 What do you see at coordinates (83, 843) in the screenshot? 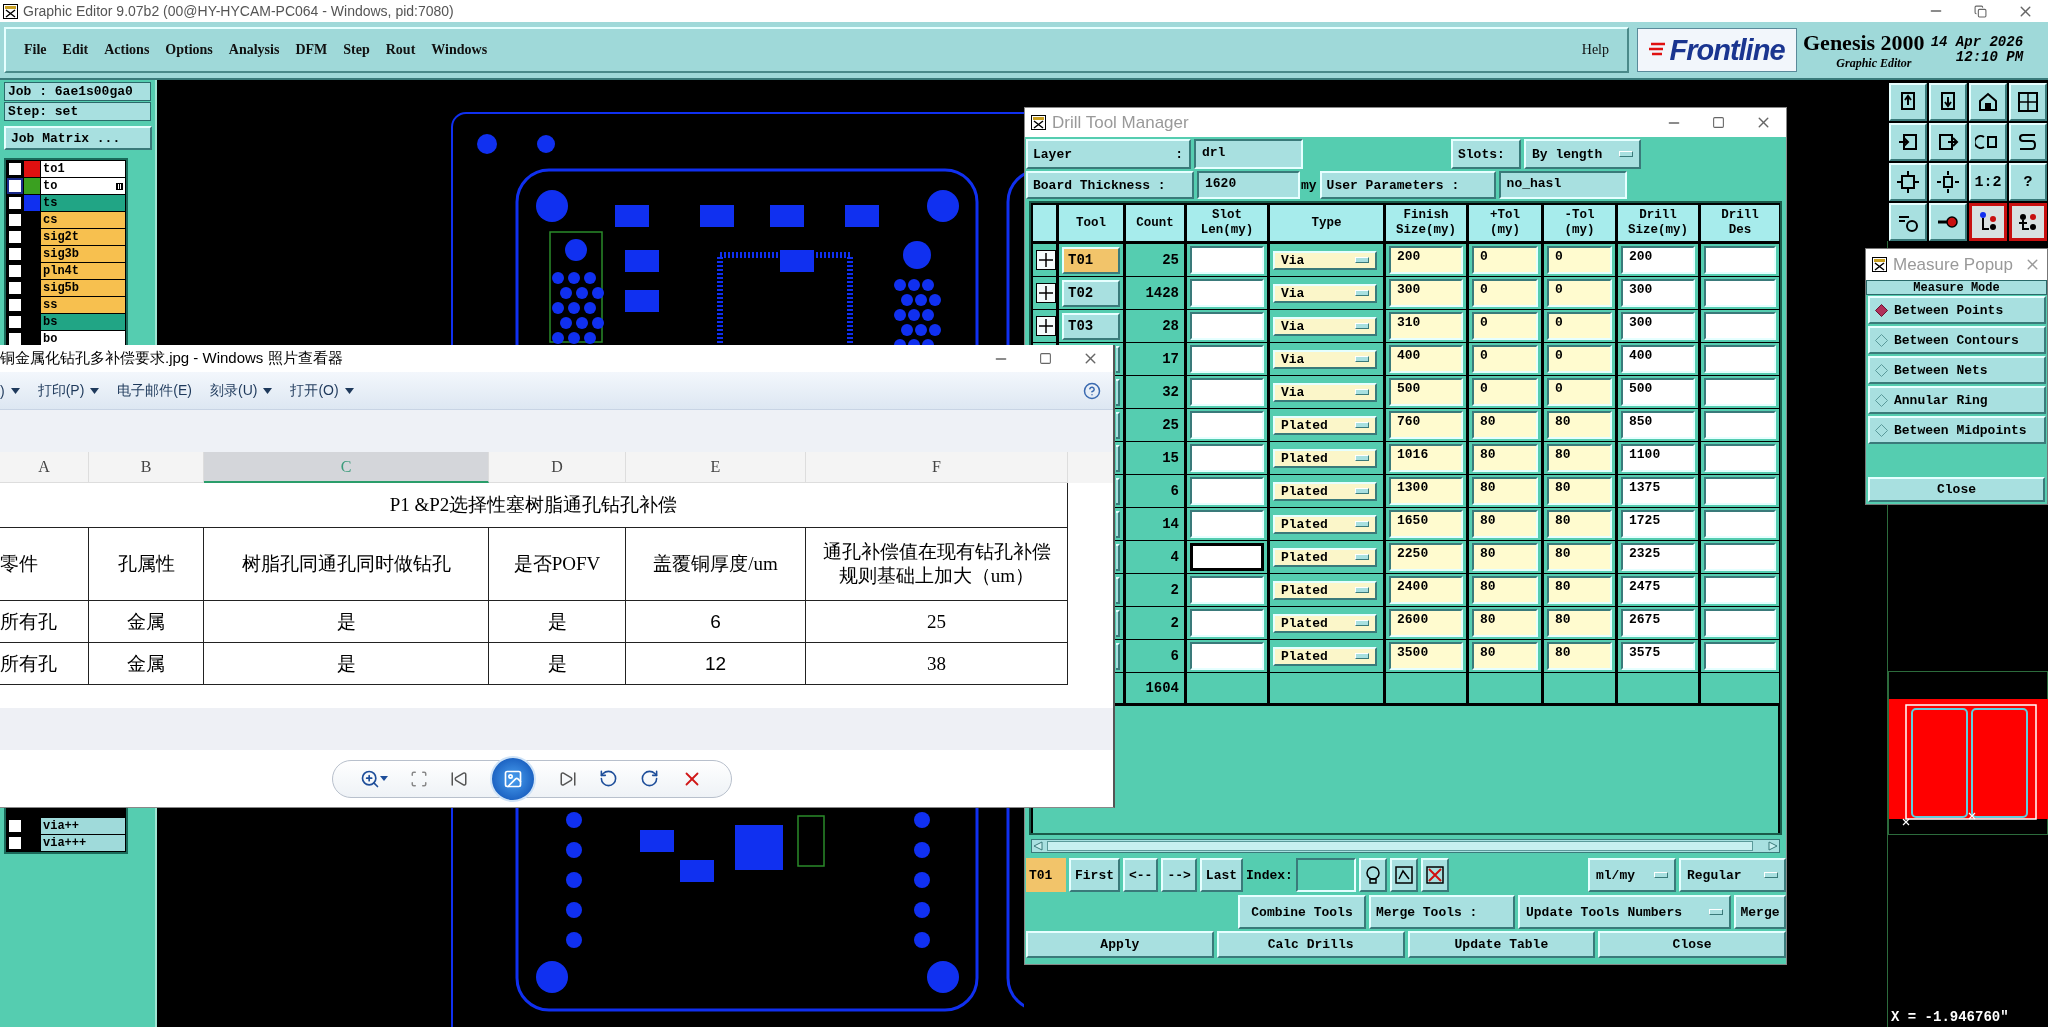
I see `layer-name: via+++` at bounding box center [83, 843].